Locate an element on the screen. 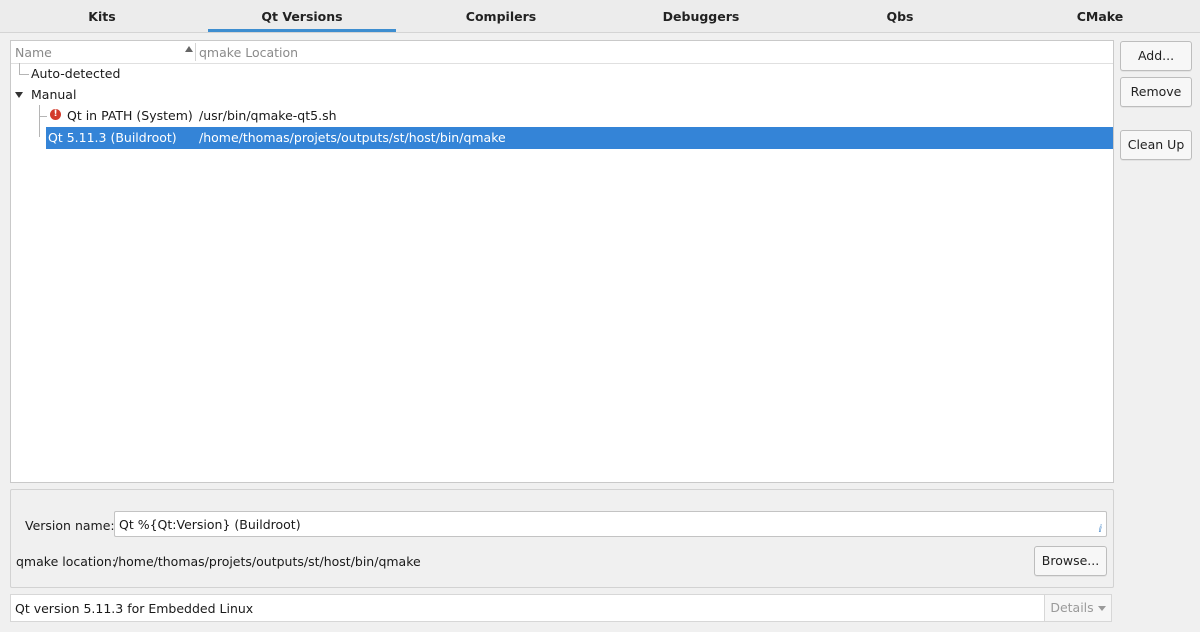  version-name-input: Qt %{Qt:Version} (Buildroot) ⅈ is located at coordinates (610, 524).